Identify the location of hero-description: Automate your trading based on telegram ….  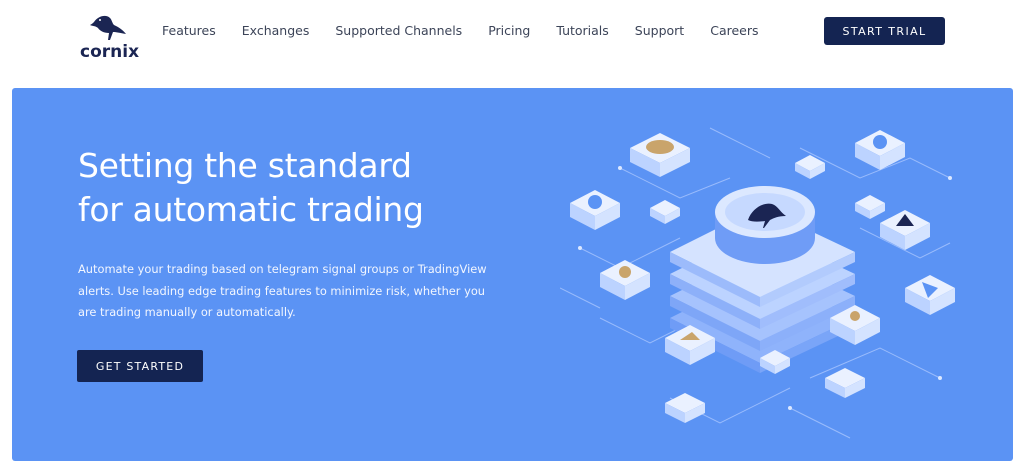
(282, 290).